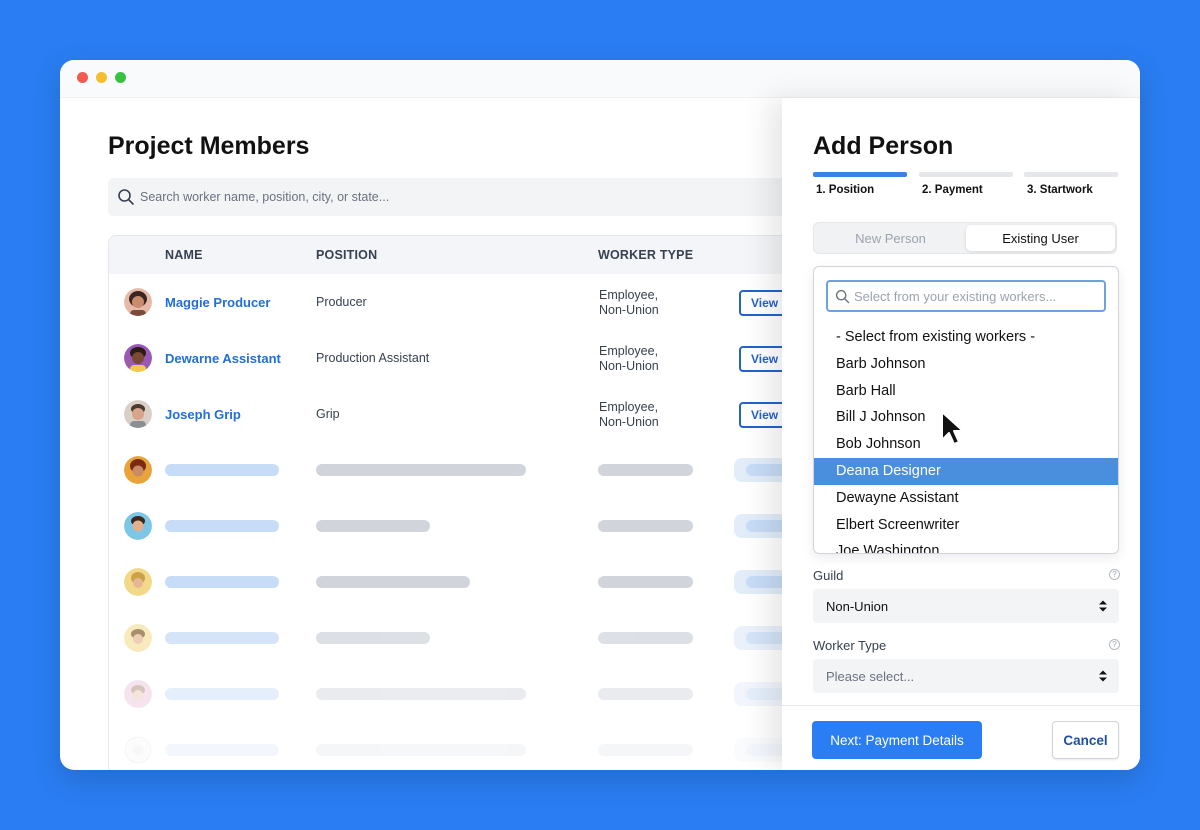 Image resolution: width=1200 pixels, height=830 pixels. I want to click on step-label: 3. Startwork, so click(1060, 190).